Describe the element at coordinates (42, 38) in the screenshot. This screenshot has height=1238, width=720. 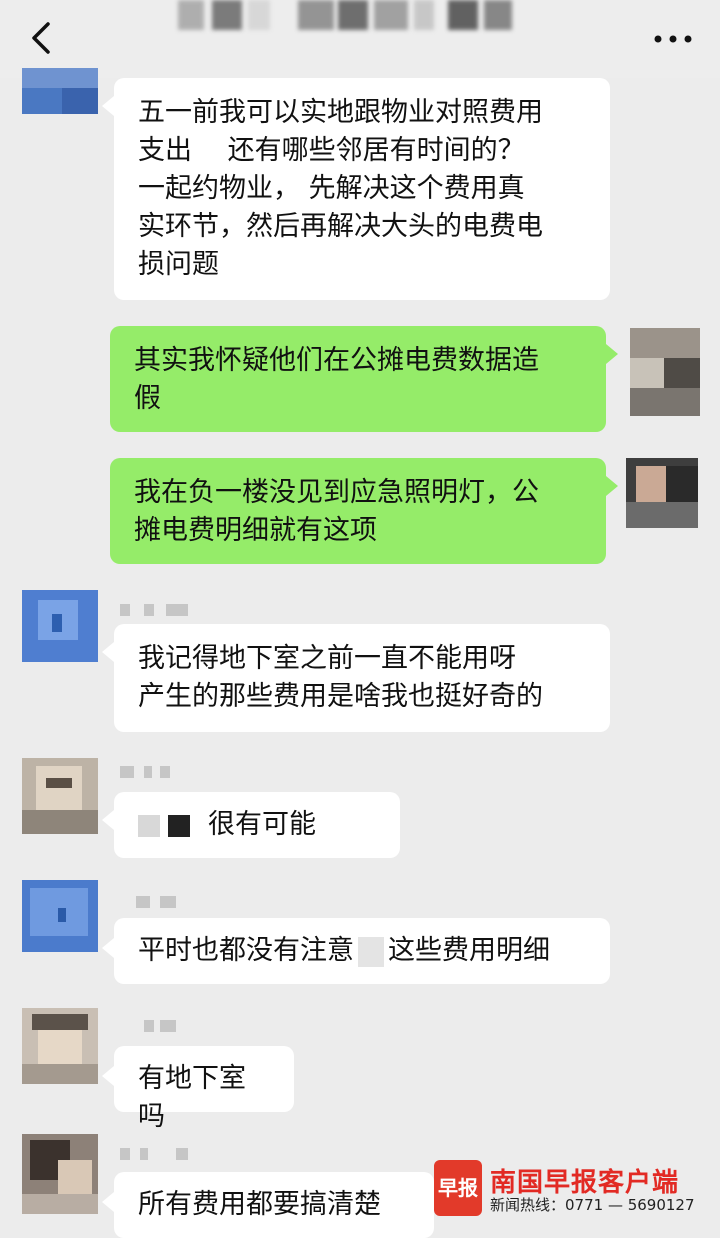
I see `chevron-left-icon` at that location.